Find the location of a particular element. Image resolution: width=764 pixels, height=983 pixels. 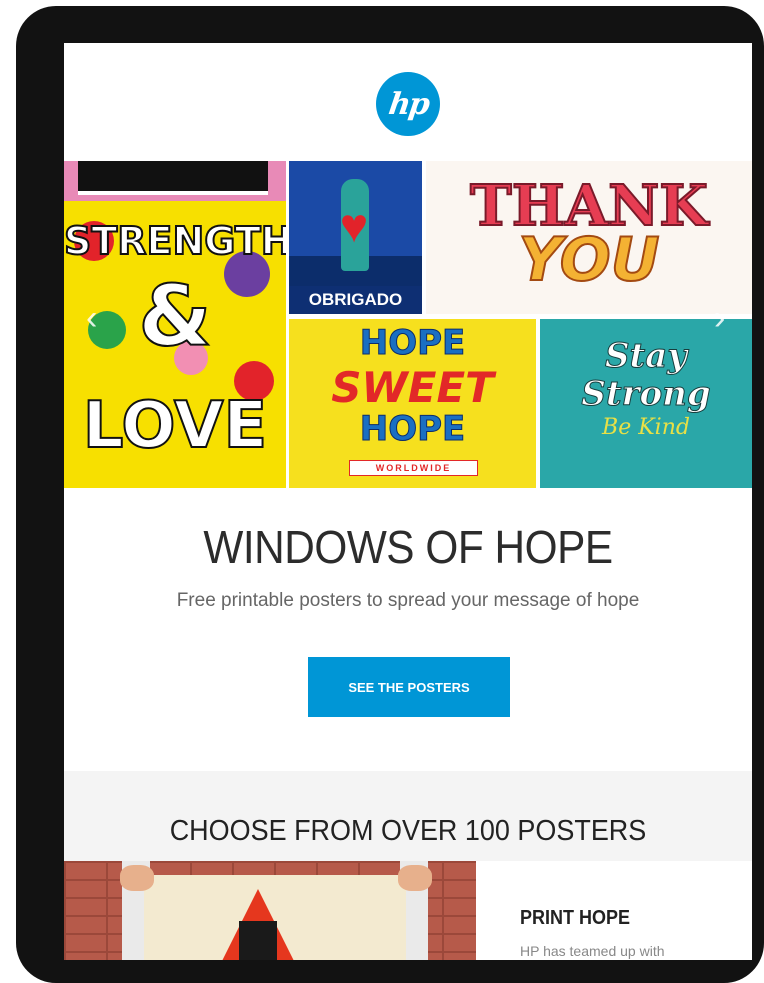

print-hope-card: PRINT HOPE HP has teamed up with is located at coordinates (614, 910).